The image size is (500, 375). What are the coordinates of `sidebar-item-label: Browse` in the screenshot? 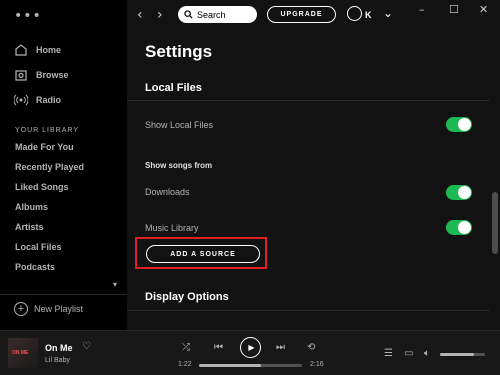 It's located at (52, 75).